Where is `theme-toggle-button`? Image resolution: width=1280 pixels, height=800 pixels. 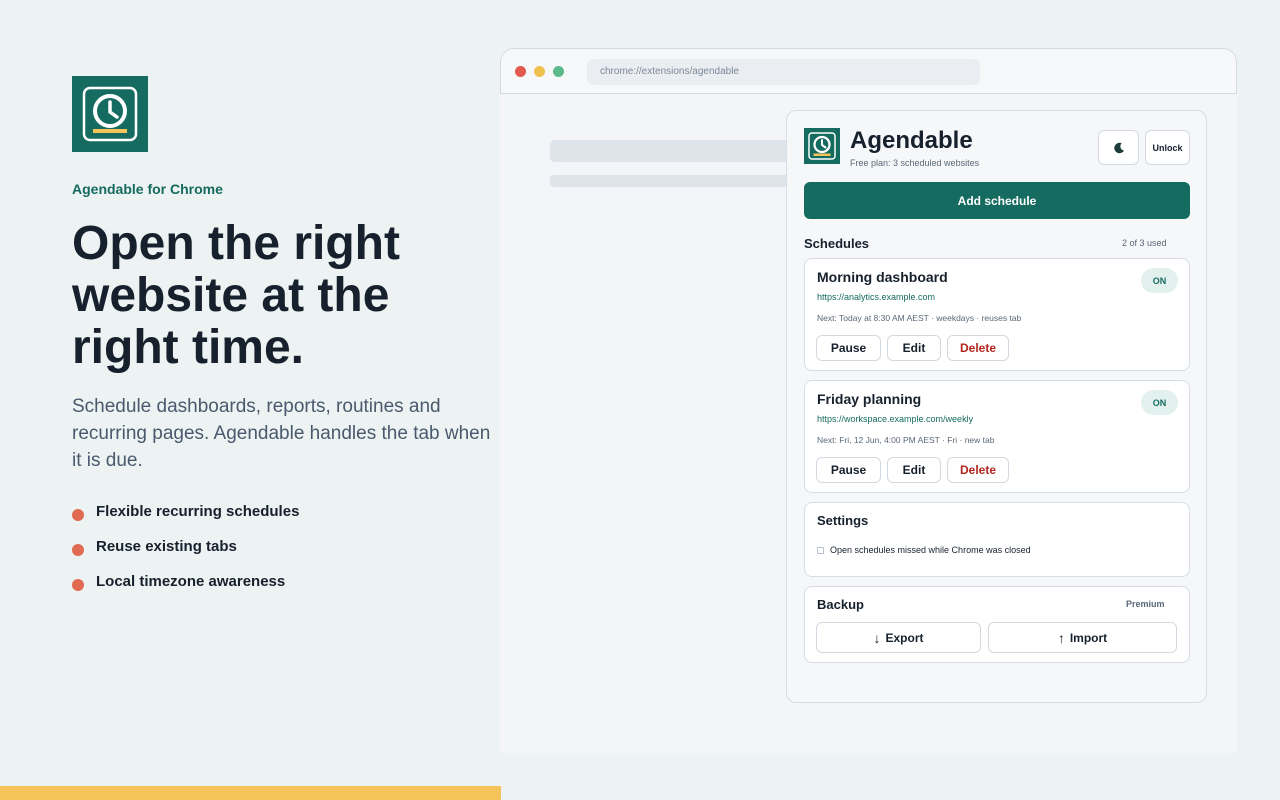 theme-toggle-button is located at coordinates (1118, 147).